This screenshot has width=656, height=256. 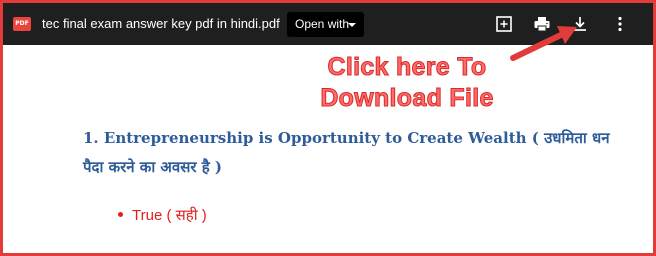 What do you see at coordinates (620, 24) in the screenshot?
I see `more-vert-icon` at bounding box center [620, 24].